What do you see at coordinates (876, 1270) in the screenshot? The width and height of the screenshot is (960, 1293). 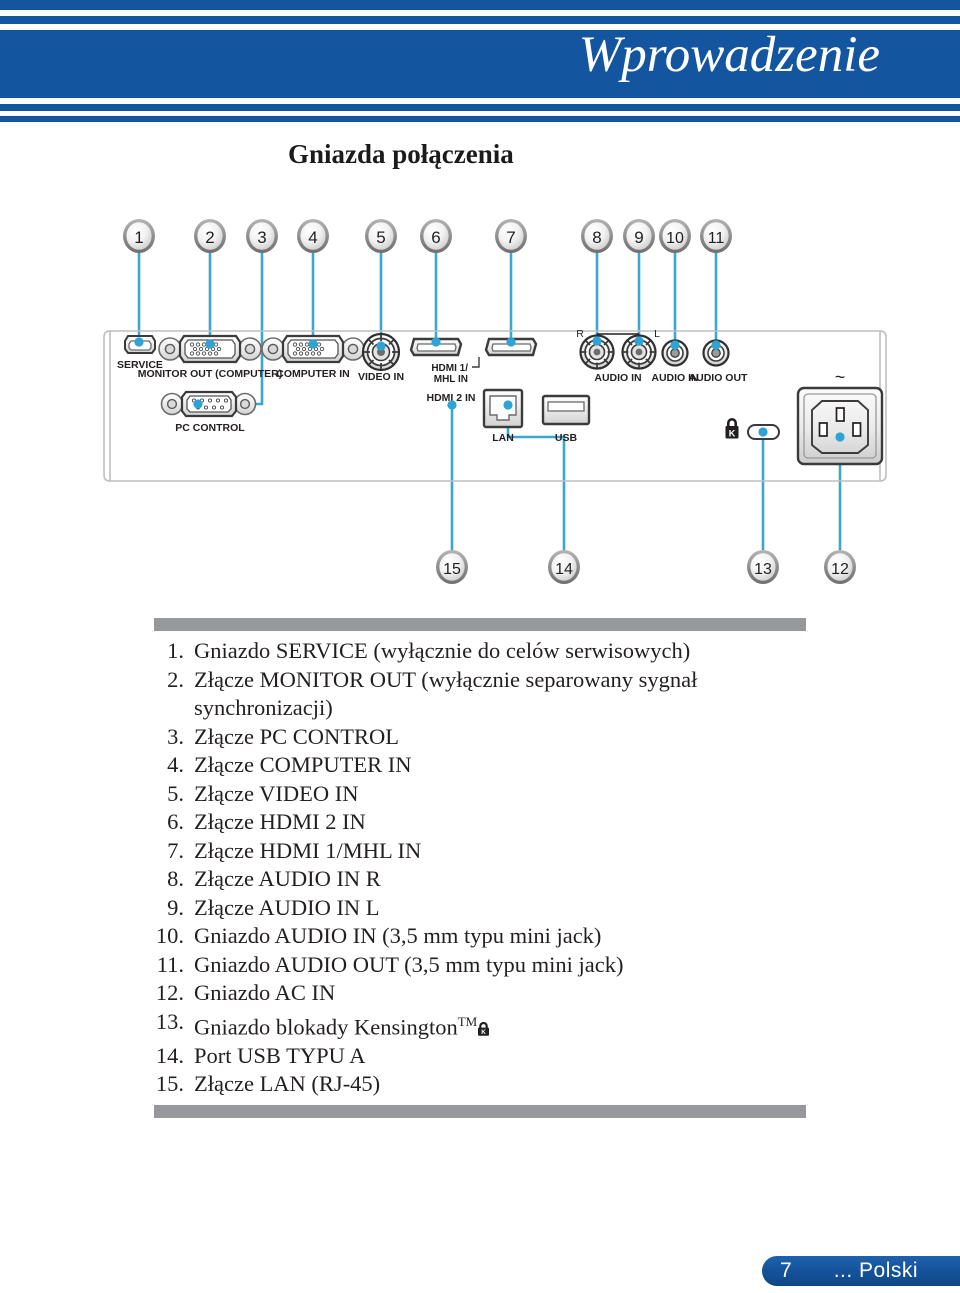 I see `footer-language-label: ... Polski` at bounding box center [876, 1270].